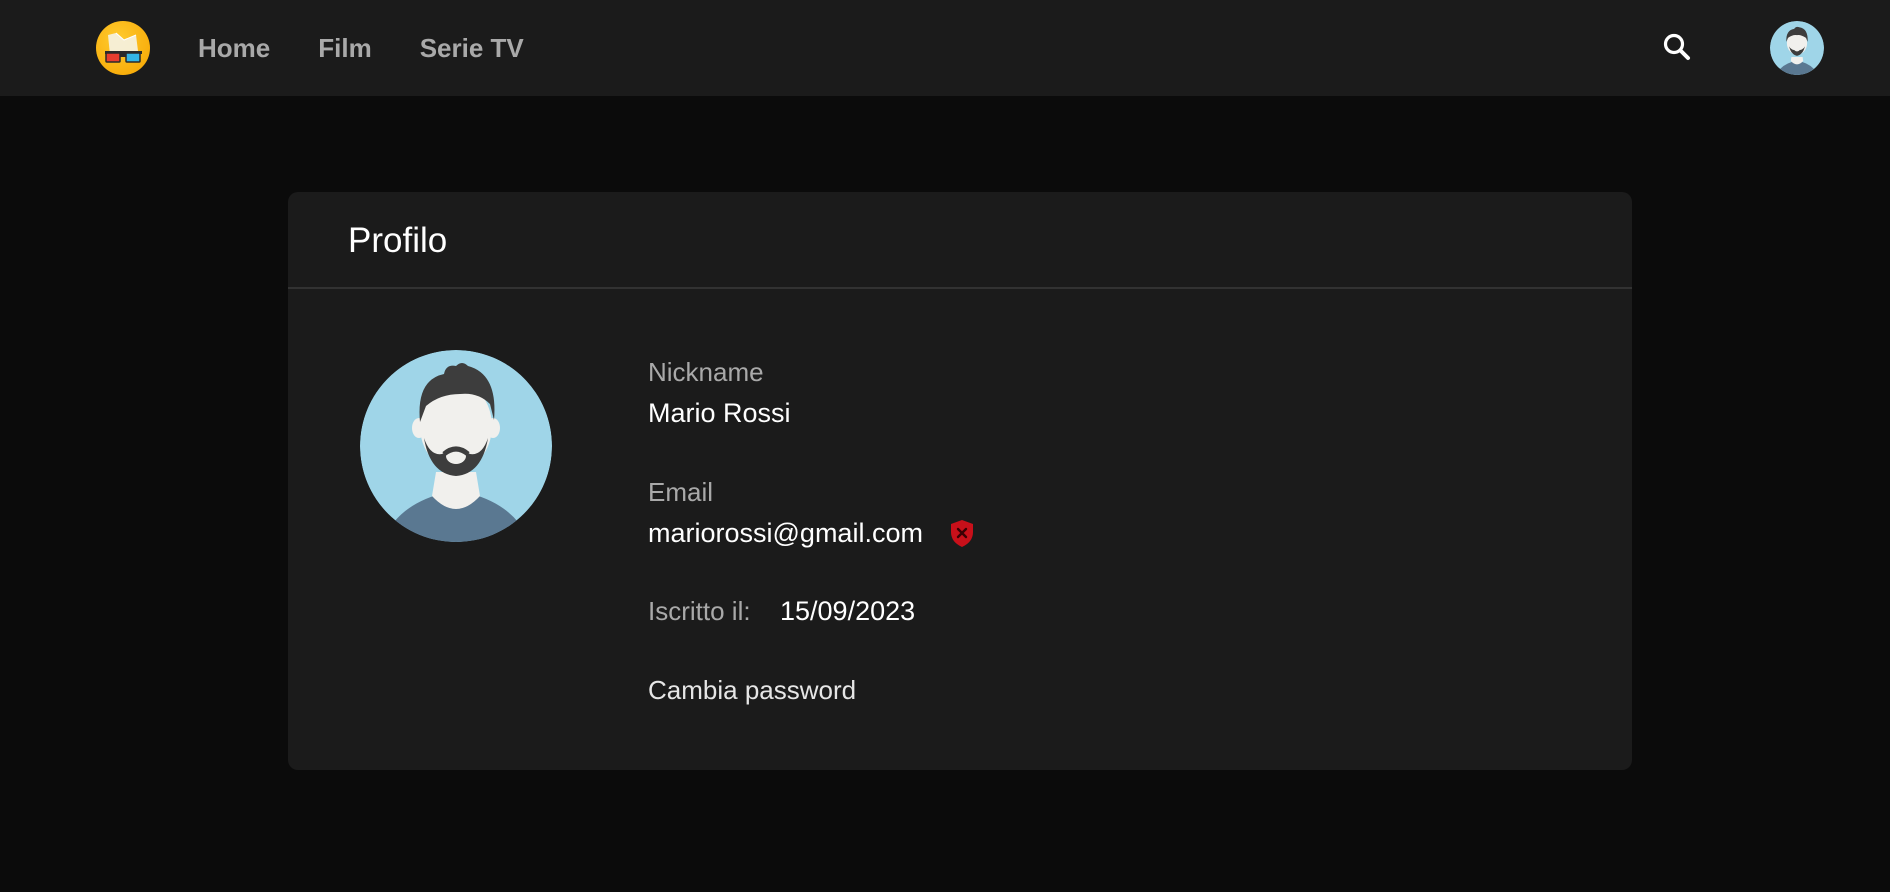 The height and width of the screenshot is (892, 1890). Describe the element at coordinates (960, 240) in the screenshot. I see `profile-card-header: Profilo` at that location.